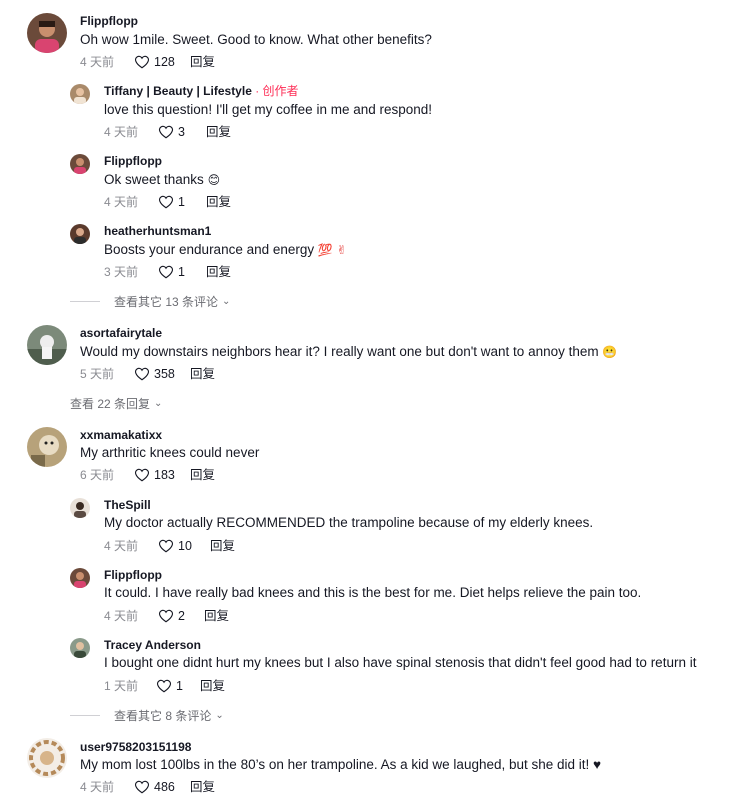  What do you see at coordinates (178, 91) in the screenshot?
I see `comment-username-text: Tiffany | Beauty | Lifestyle` at bounding box center [178, 91].